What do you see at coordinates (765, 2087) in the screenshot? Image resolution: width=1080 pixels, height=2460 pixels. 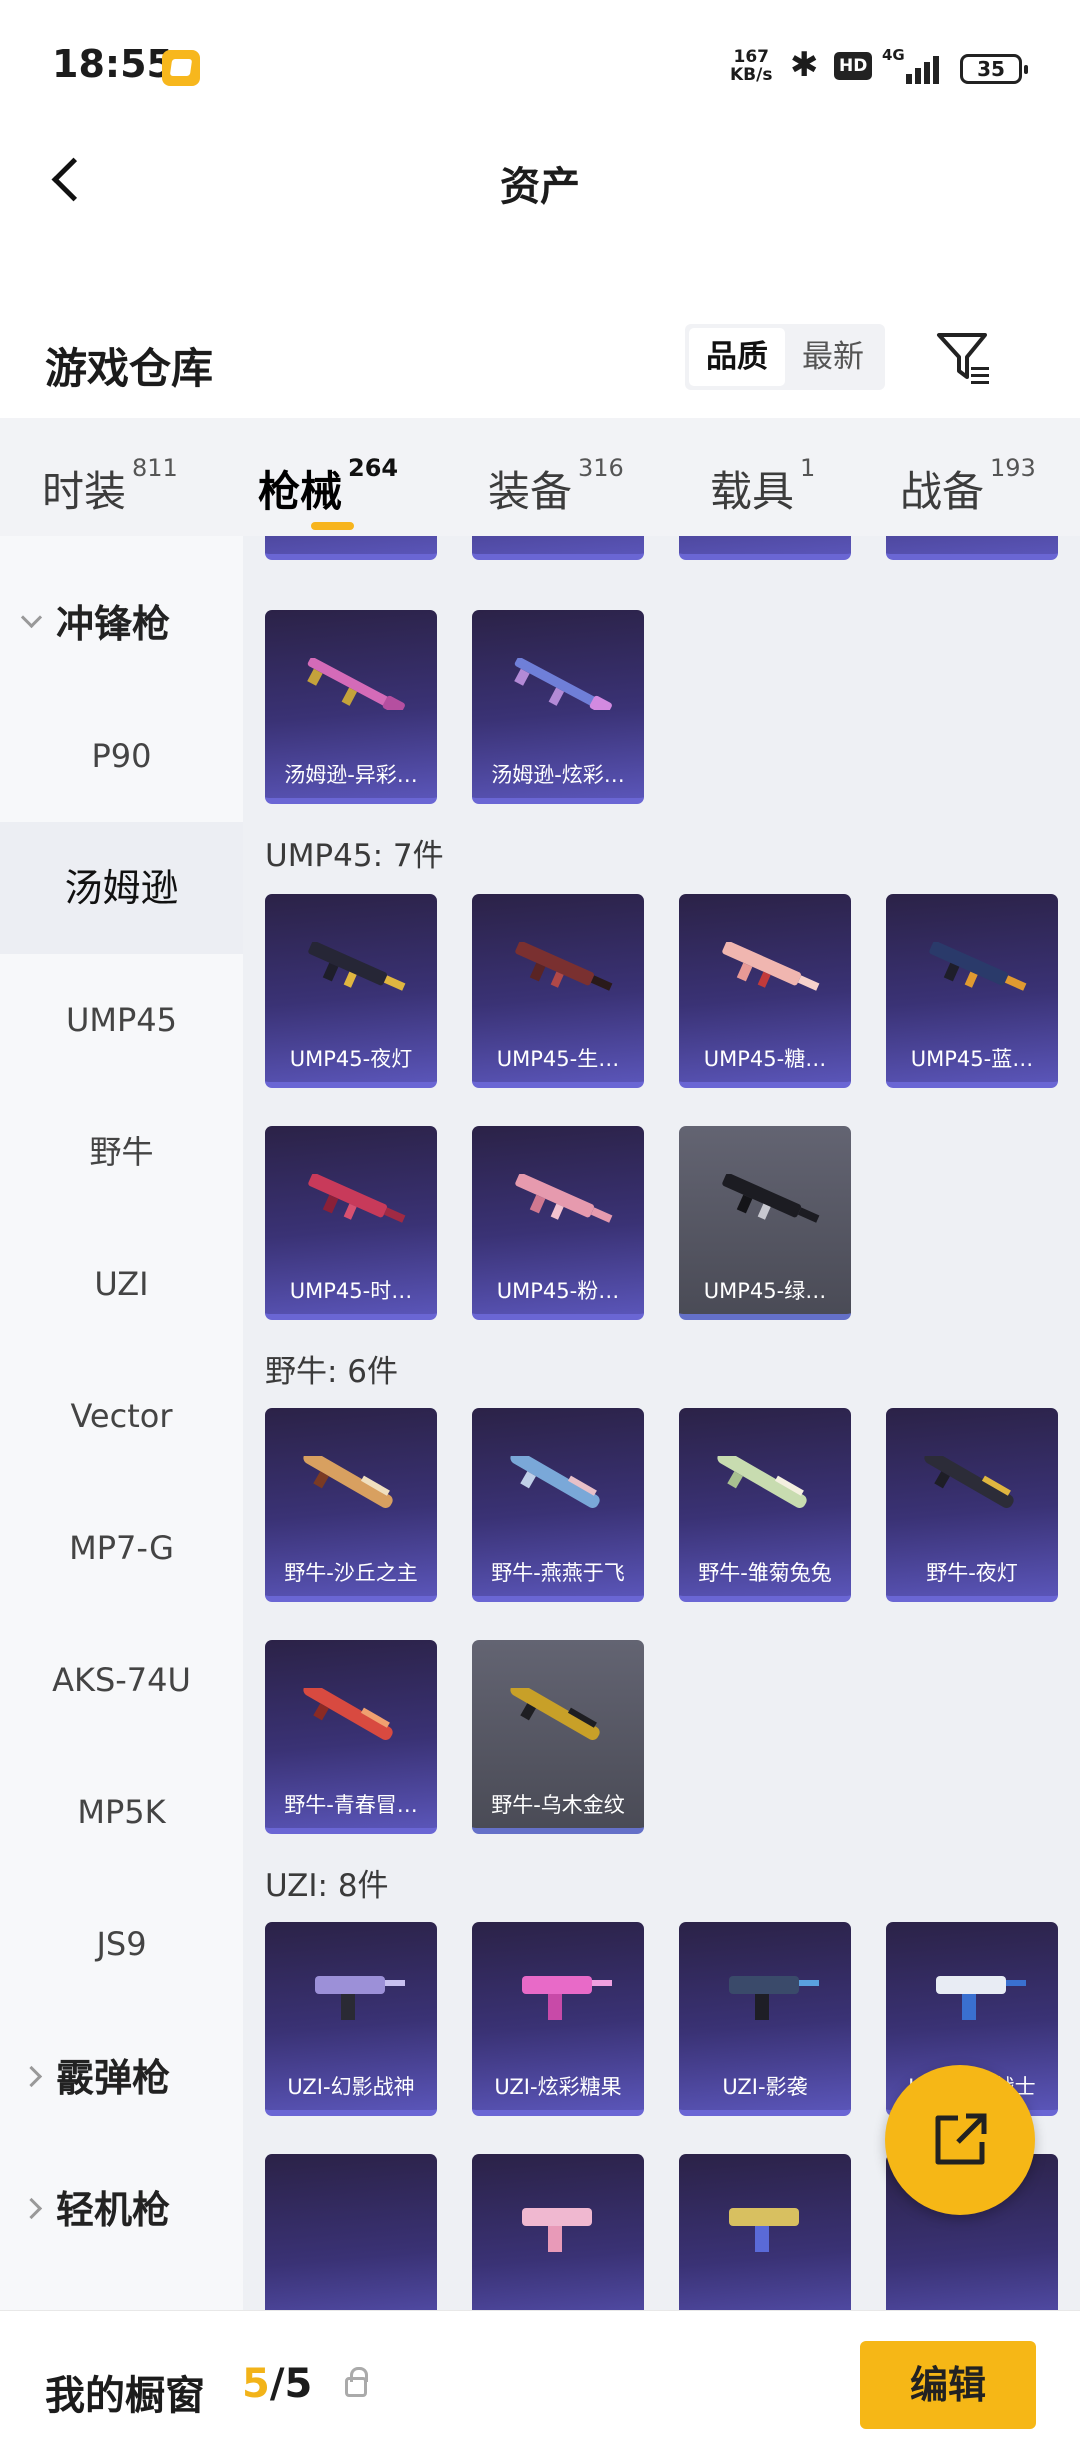 I see `item-name: UZI-影袭` at bounding box center [765, 2087].